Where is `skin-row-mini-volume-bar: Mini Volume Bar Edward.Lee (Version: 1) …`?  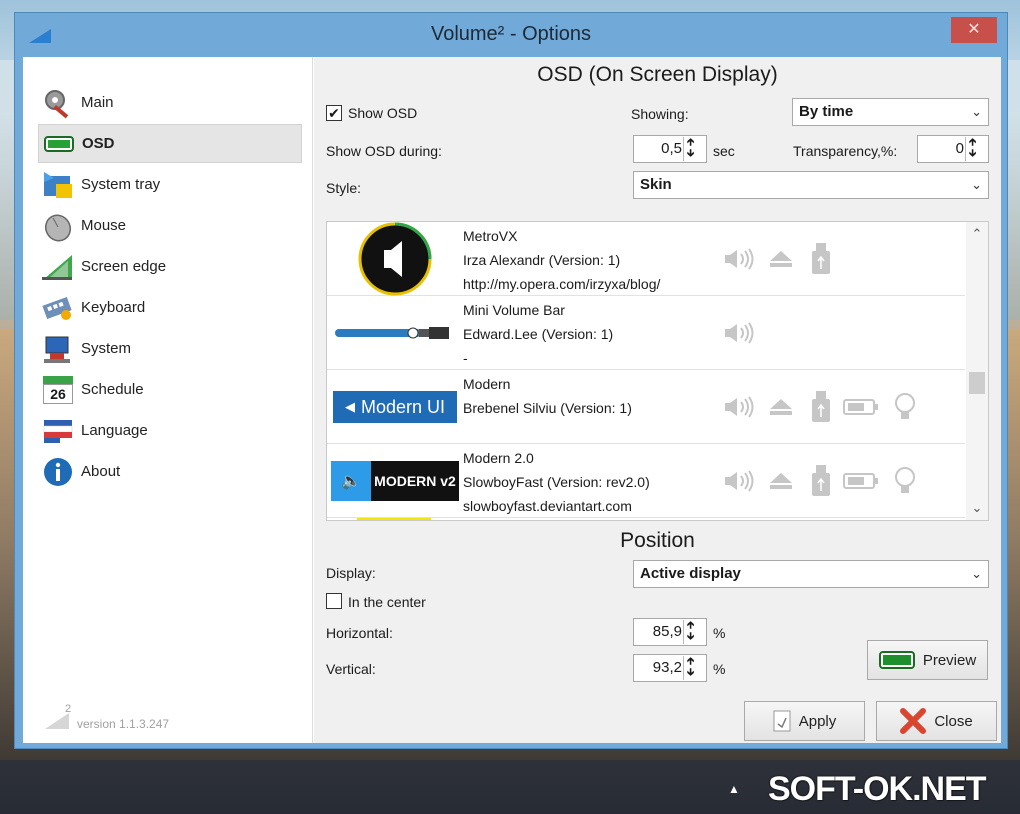 skin-row-mini-volume-bar: Mini Volume Bar Edward.Lee (Version: 1) … is located at coordinates (646, 333).